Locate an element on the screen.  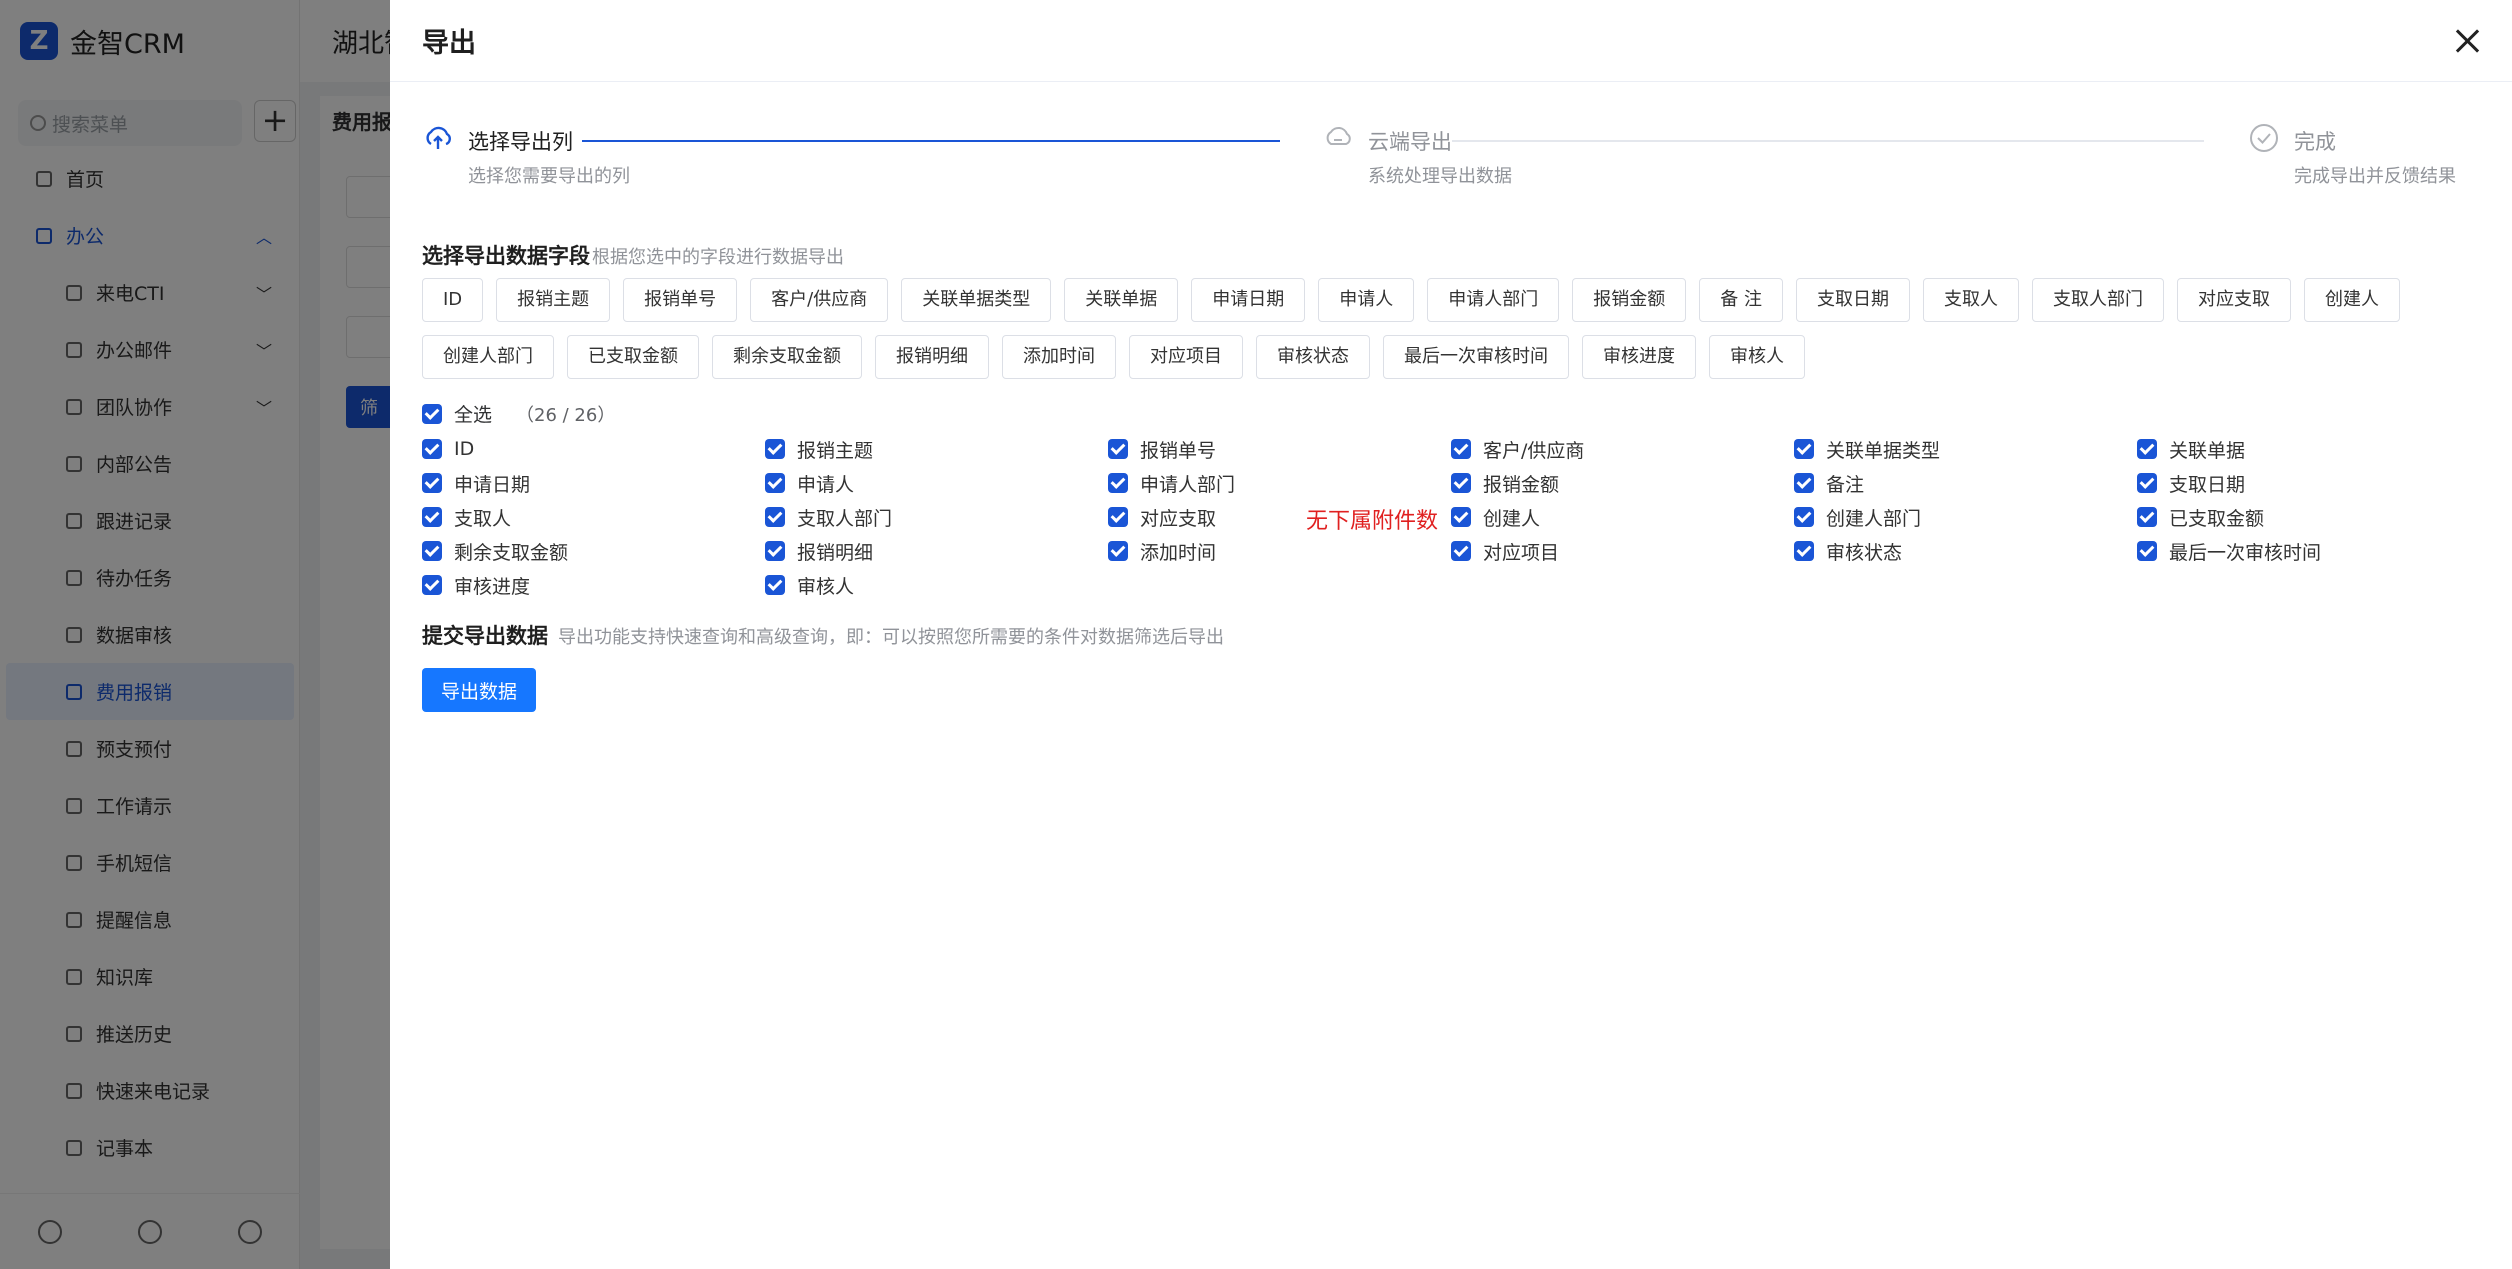
section-title-text: 选择导出数据字段 is located at coordinates (506, 256).